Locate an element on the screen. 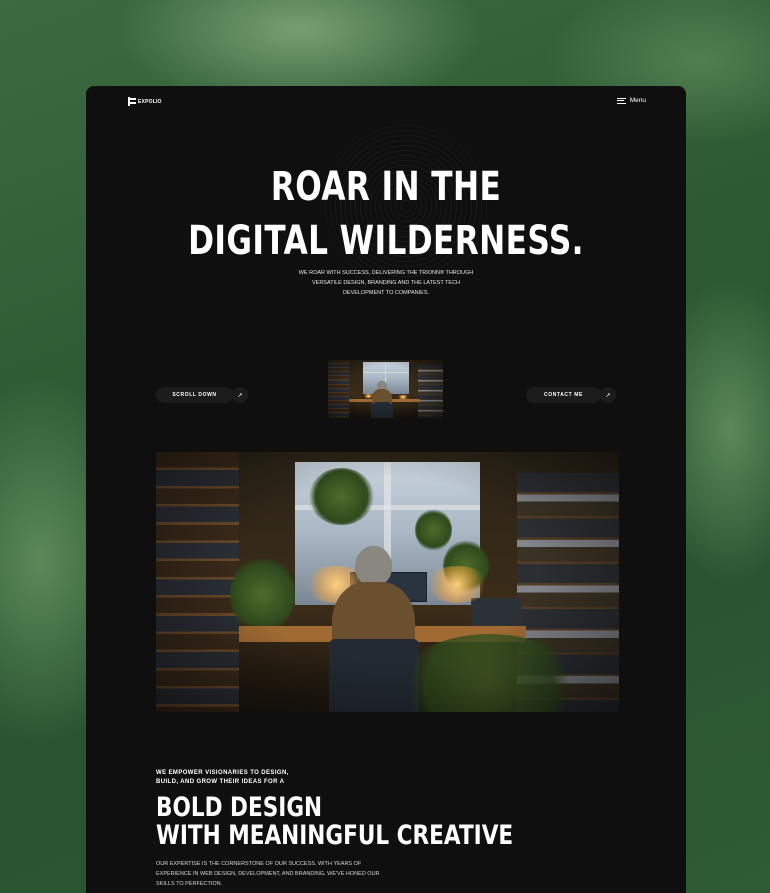 The image size is (770, 893). hero-title-line-2: DIGITAL WILDERNESS. is located at coordinates (386, 241).